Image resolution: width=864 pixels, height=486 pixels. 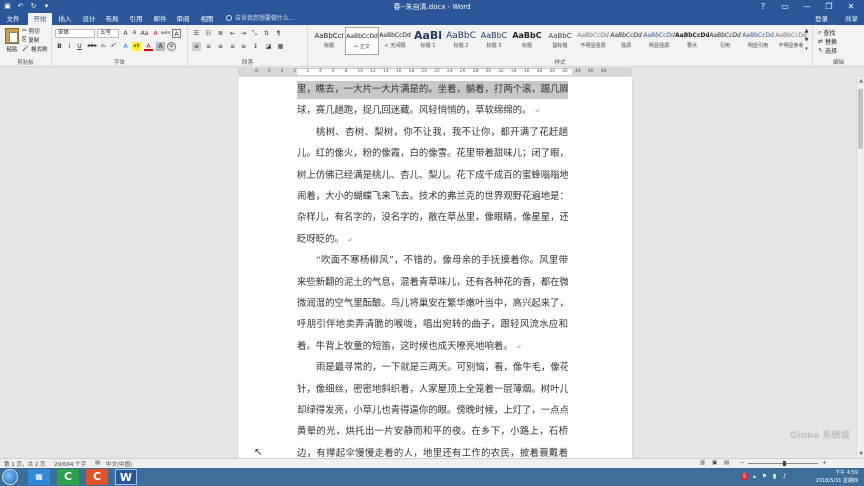 What do you see at coordinates (829, 6) in the screenshot?
I see `restore-button: ❐` at bounding box center [829, 6].